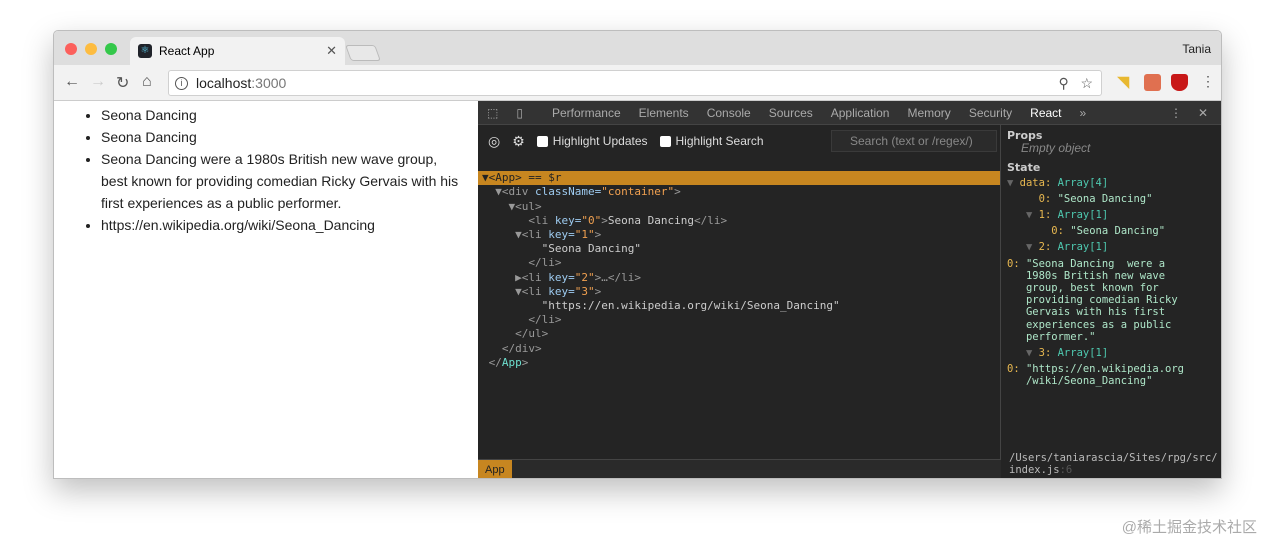 The height and width of the screenshot is (555, 1275). What do you see at coordinates (72, 82) in the screenshot?
I see `back-icon: ←` at bounding box center [72, 82].